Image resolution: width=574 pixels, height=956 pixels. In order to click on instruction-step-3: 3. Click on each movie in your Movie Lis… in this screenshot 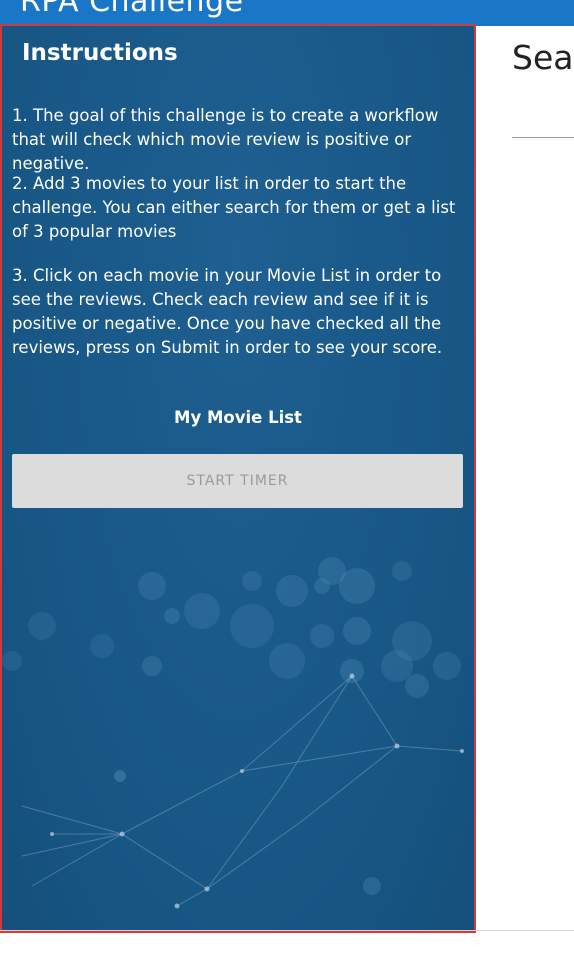, I will do `click(227, 311)`.